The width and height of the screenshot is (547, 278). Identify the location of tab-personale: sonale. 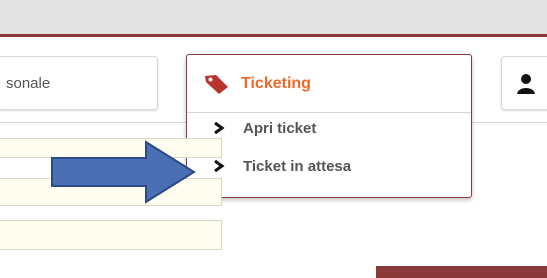
(79, 83).